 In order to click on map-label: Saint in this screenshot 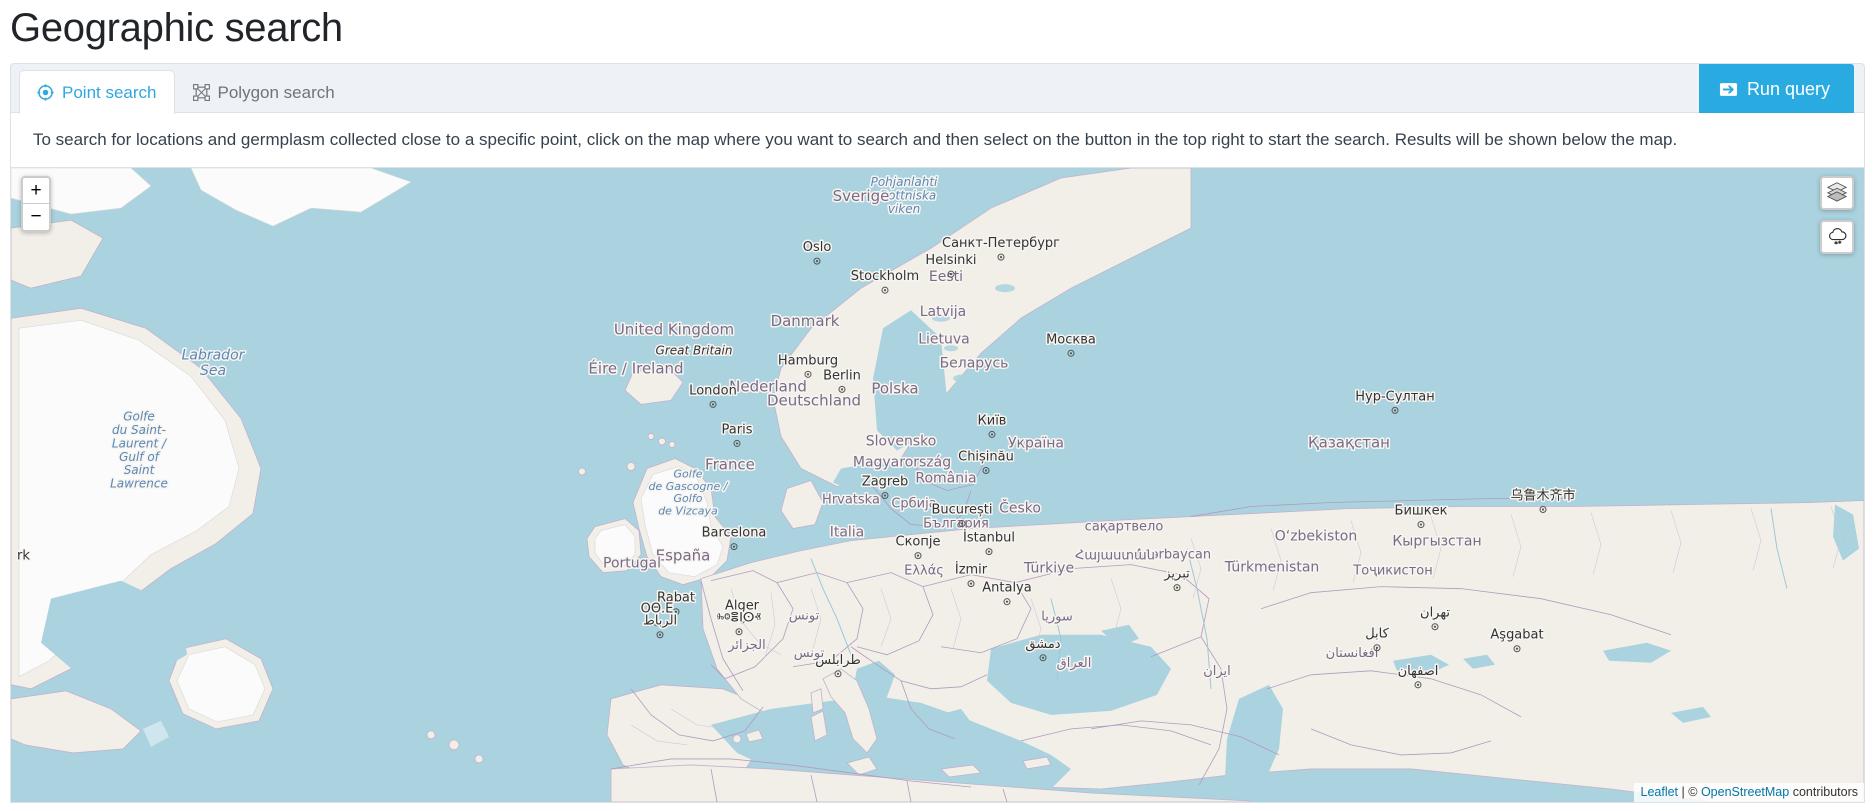, I will do `click(140, 470)`.